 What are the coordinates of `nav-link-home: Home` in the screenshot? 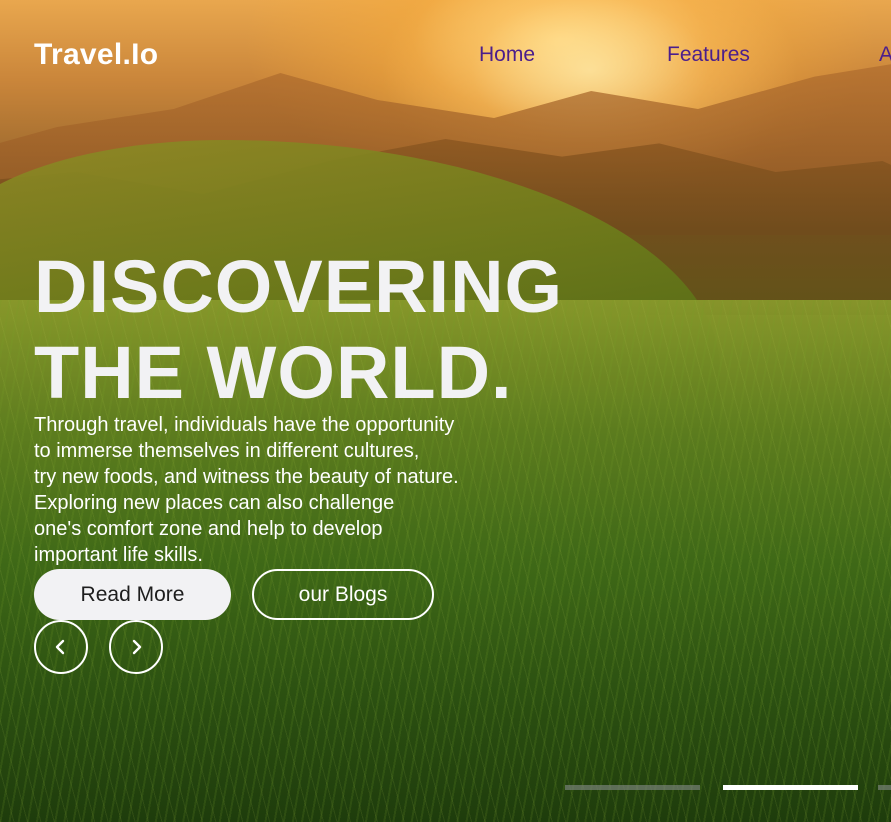 It's located at (507, 55).